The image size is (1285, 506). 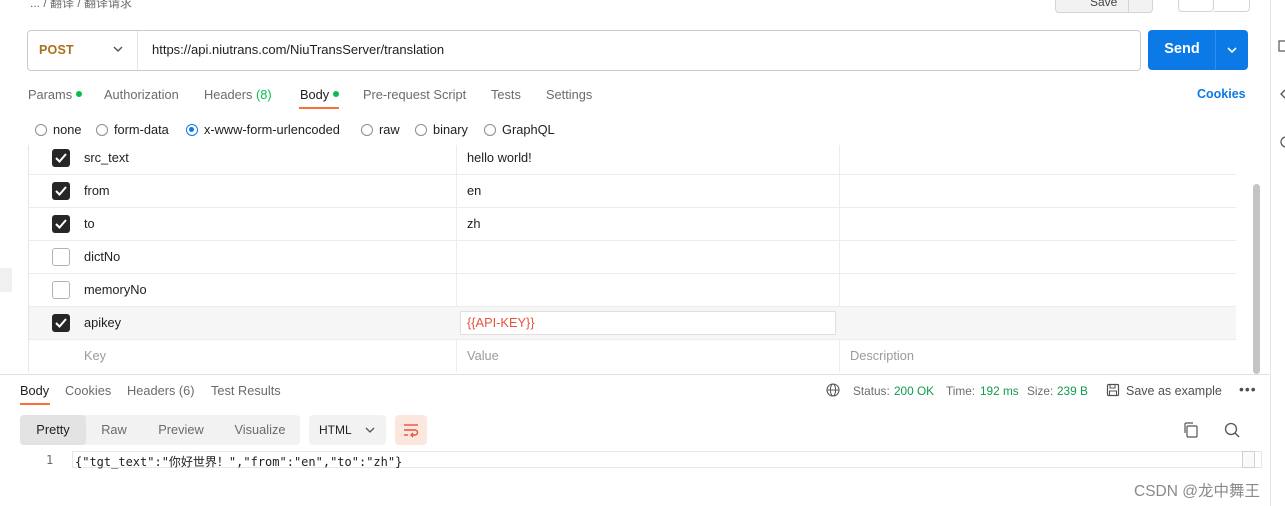 What do you see at coordinates (263, 94) in the screenshot?
I see `tab-headers-count: (8)` at bounding box center [263, 94].